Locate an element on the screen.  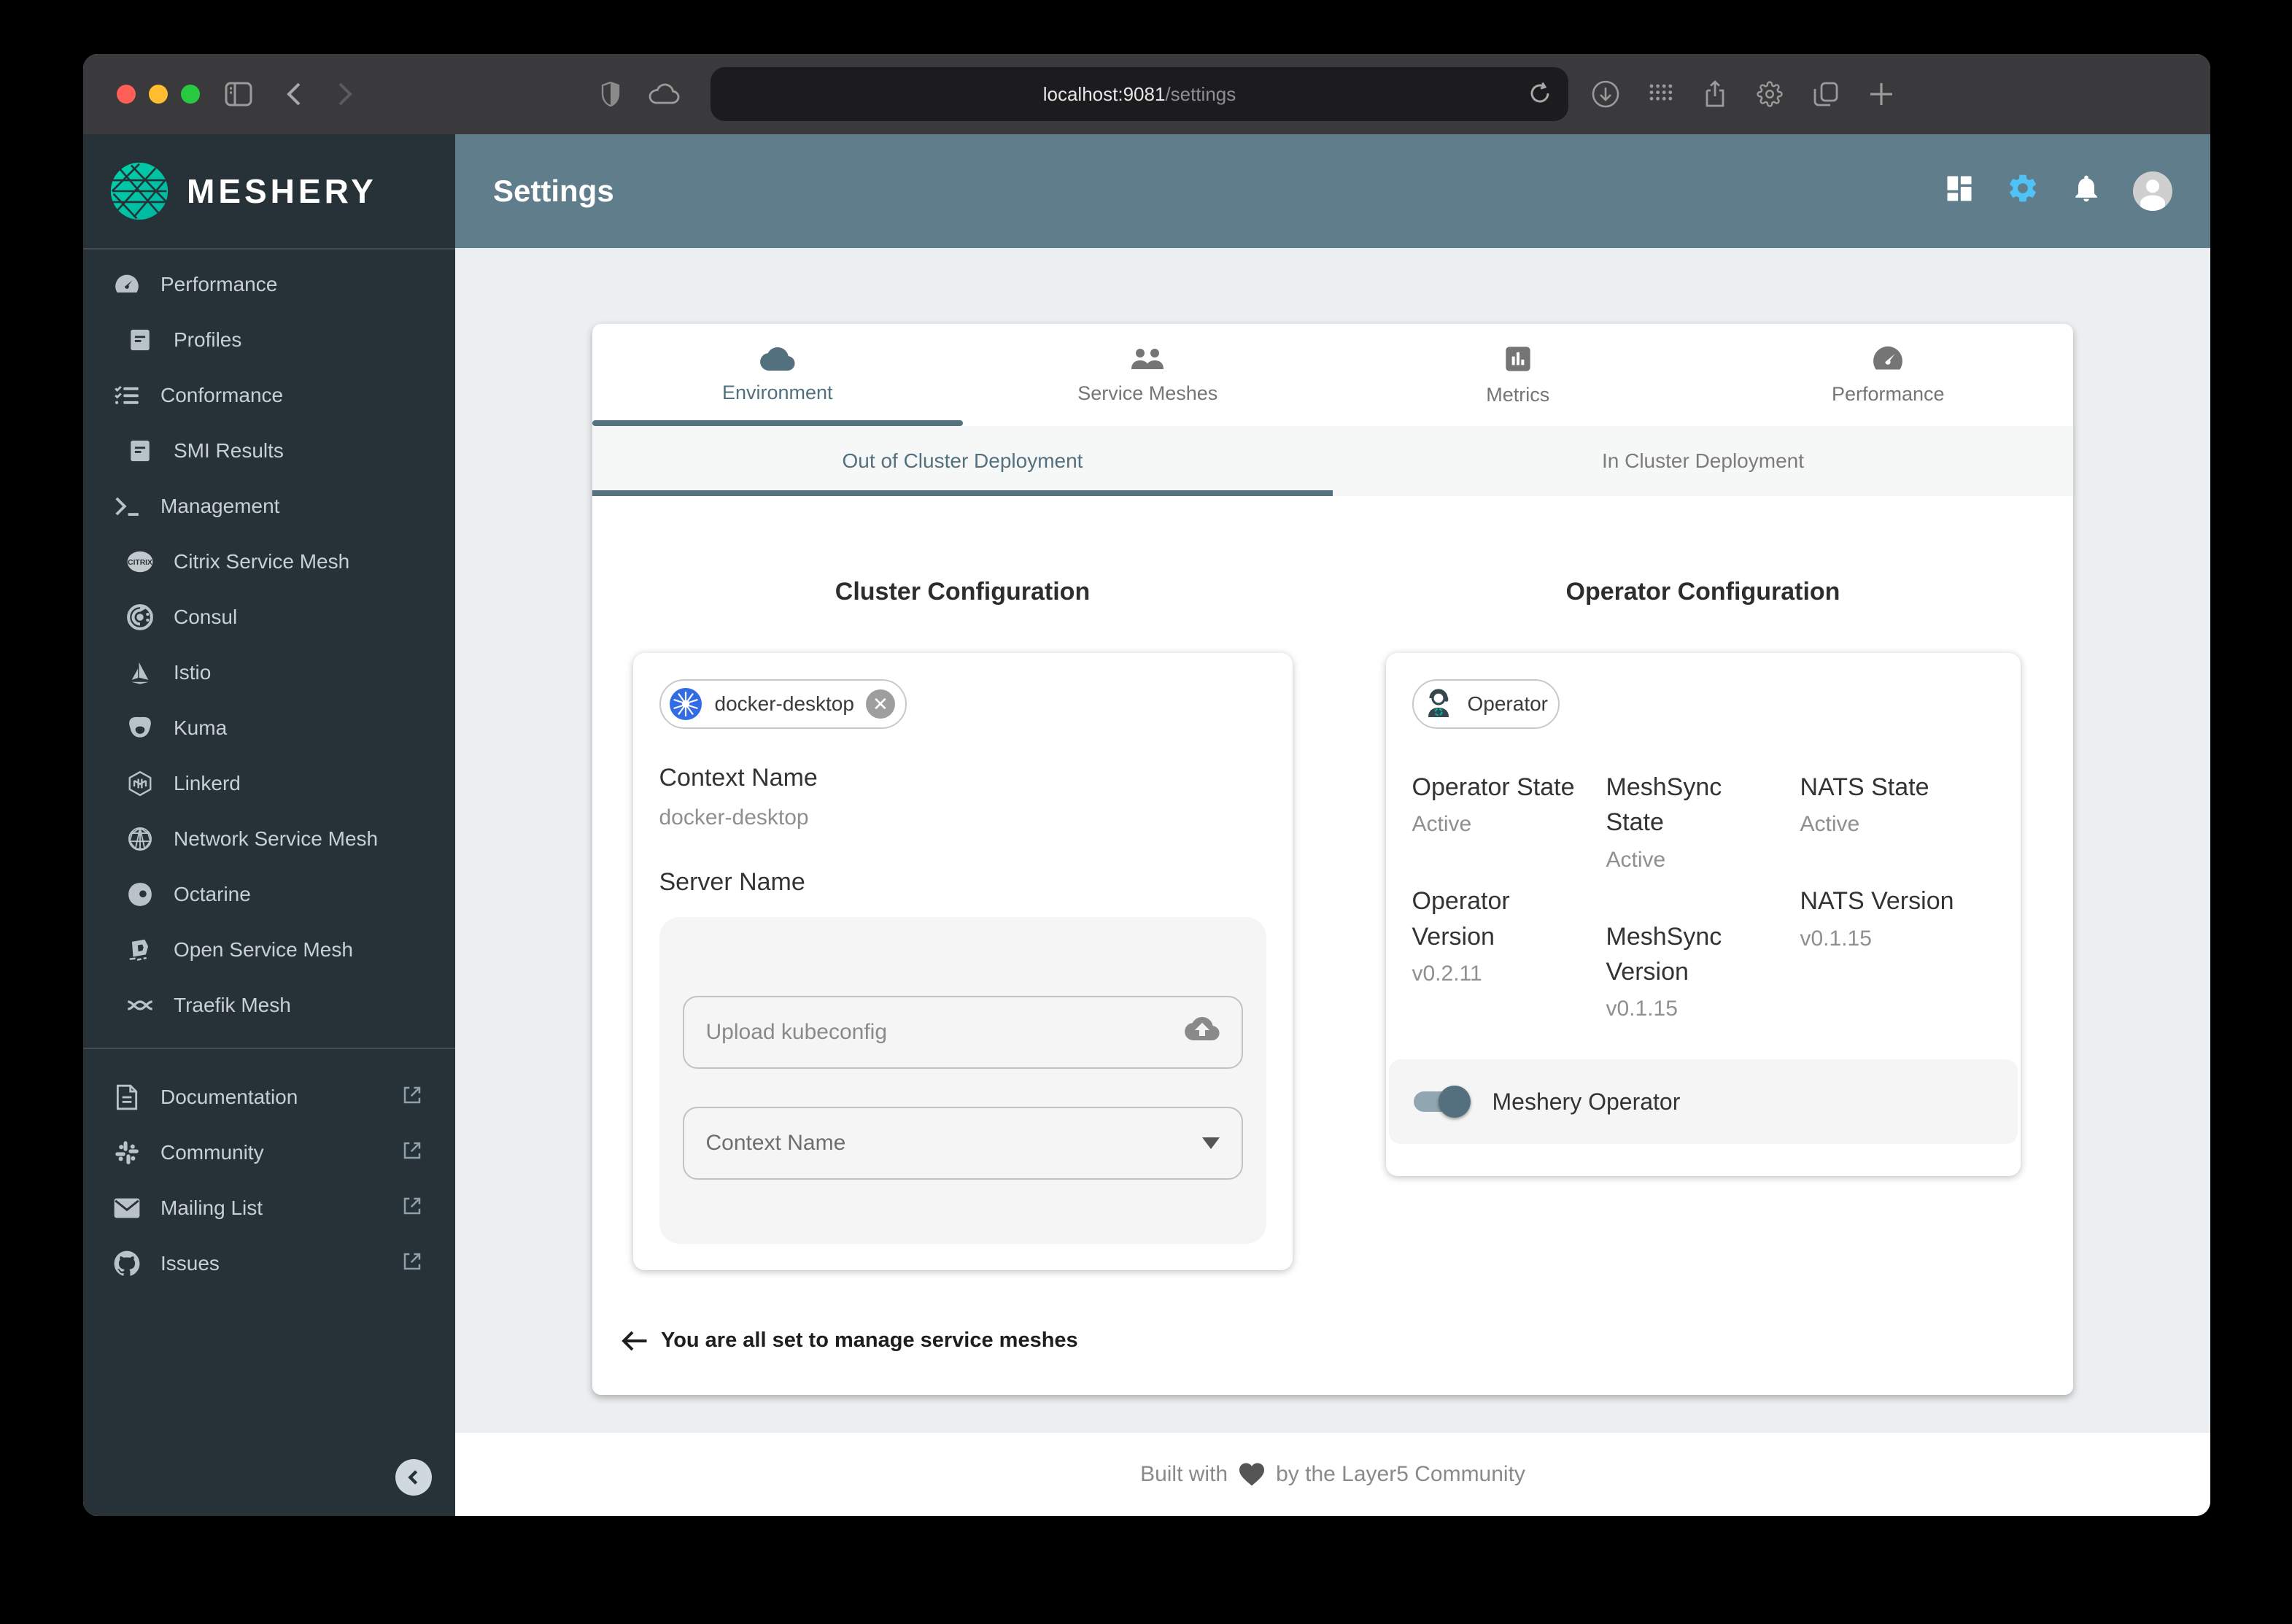
sidebar-item-profiles: Profiles is located at coordinates (269, 340).